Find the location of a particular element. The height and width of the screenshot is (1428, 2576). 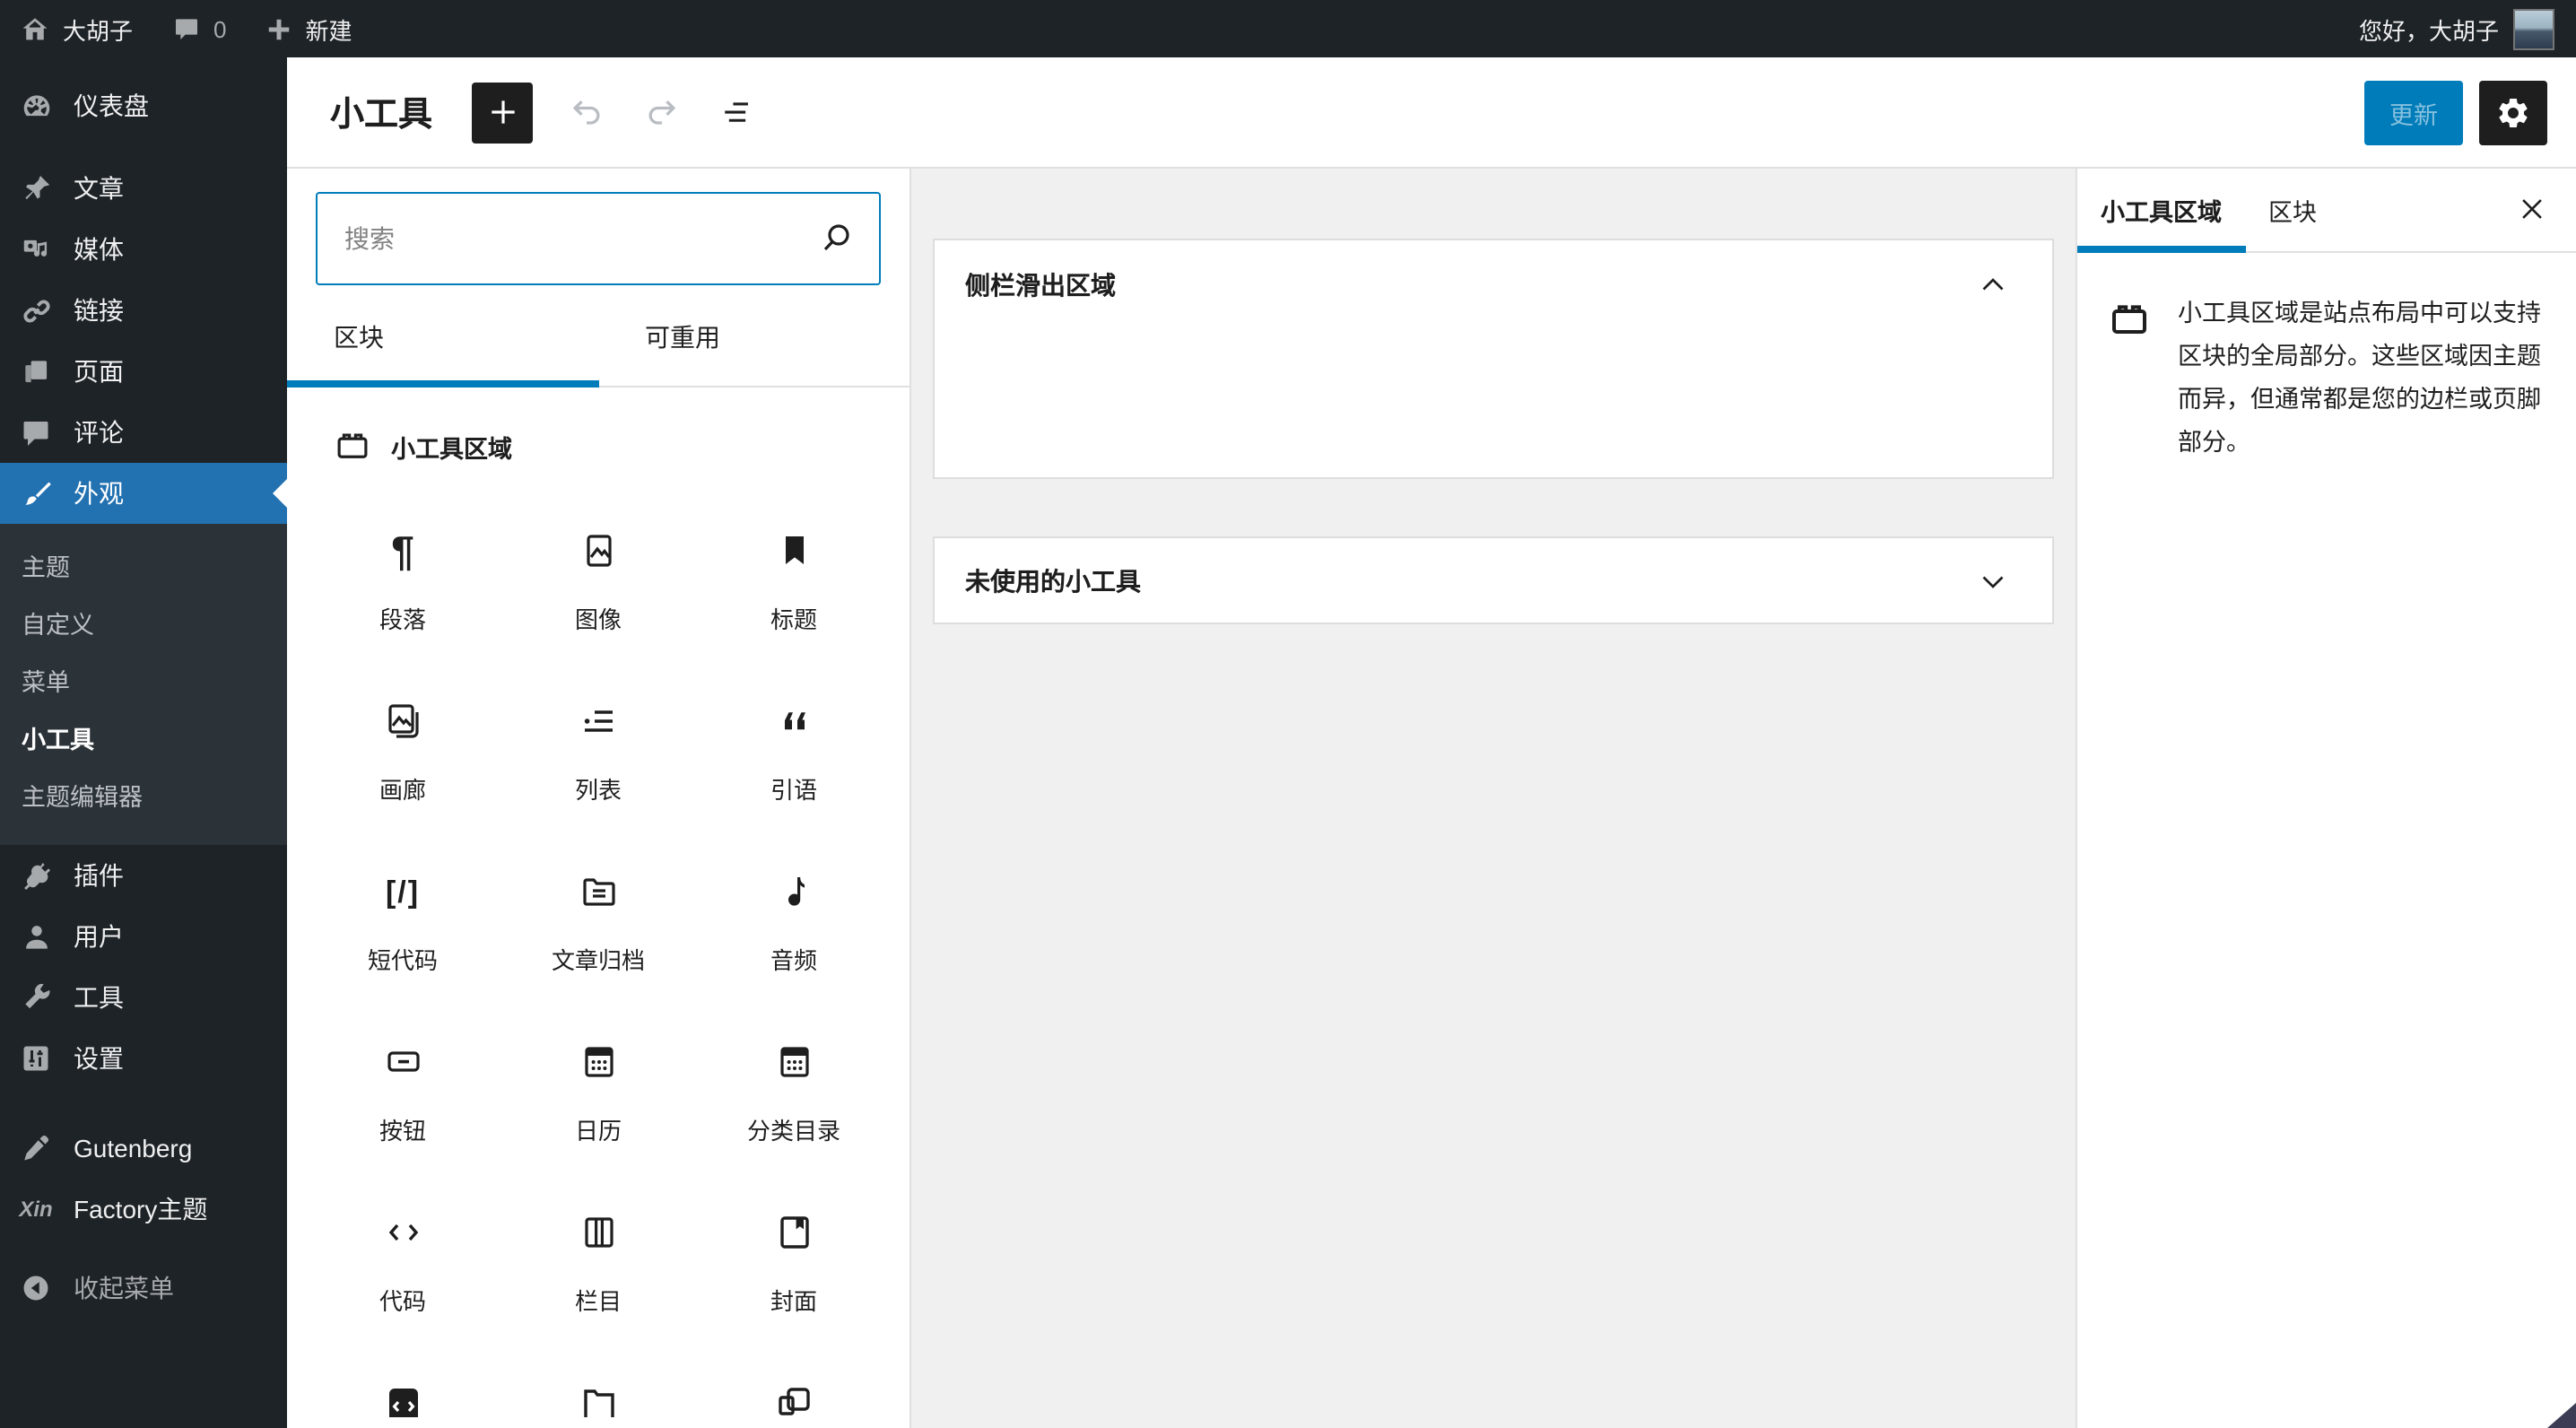

tab-block: 区块 is located at coordinates (2292, 209).